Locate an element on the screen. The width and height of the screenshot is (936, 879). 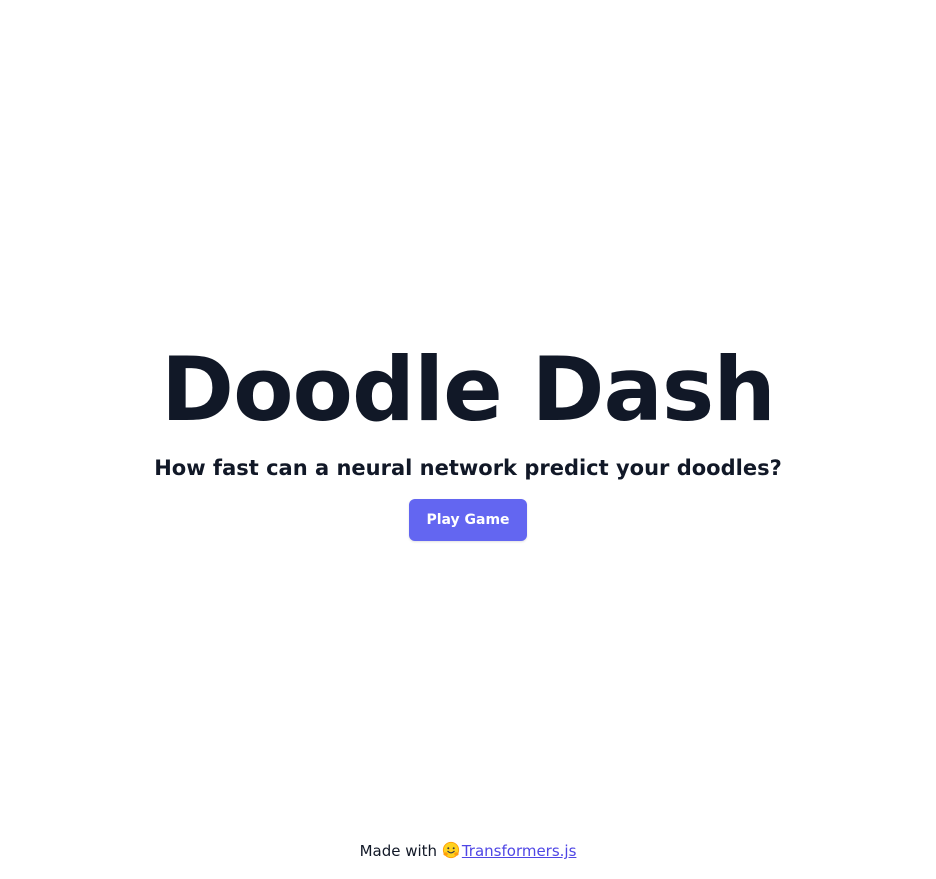
made-with-label: Made with is located at coordinates (398, 851).